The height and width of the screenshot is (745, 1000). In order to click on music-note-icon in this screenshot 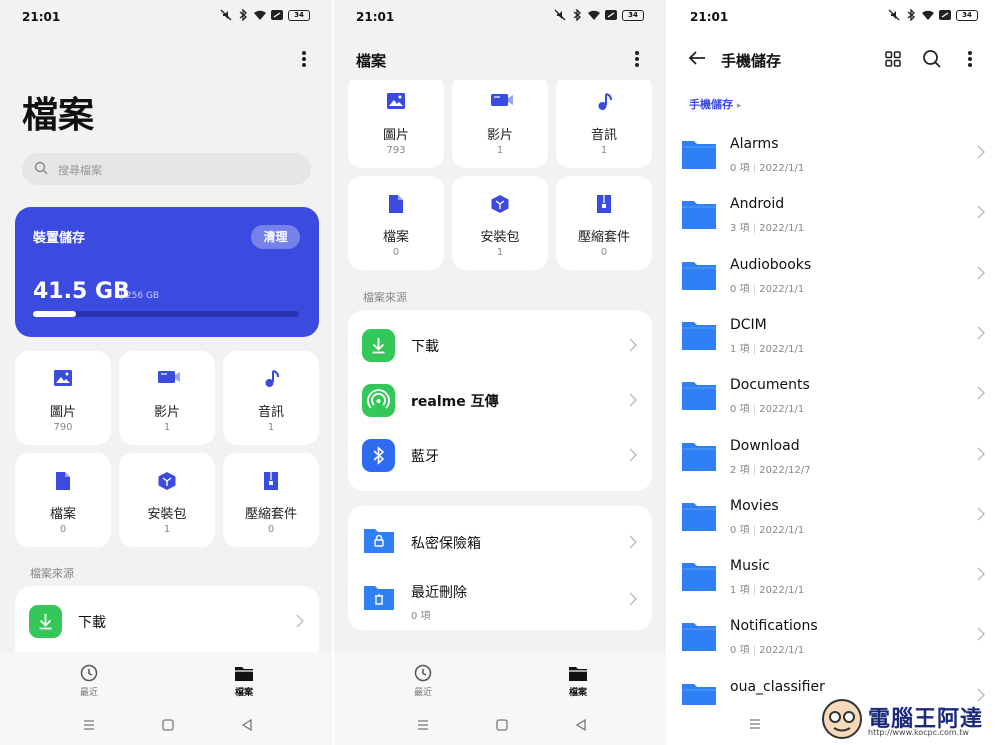, I will do `click(604, 102)`.